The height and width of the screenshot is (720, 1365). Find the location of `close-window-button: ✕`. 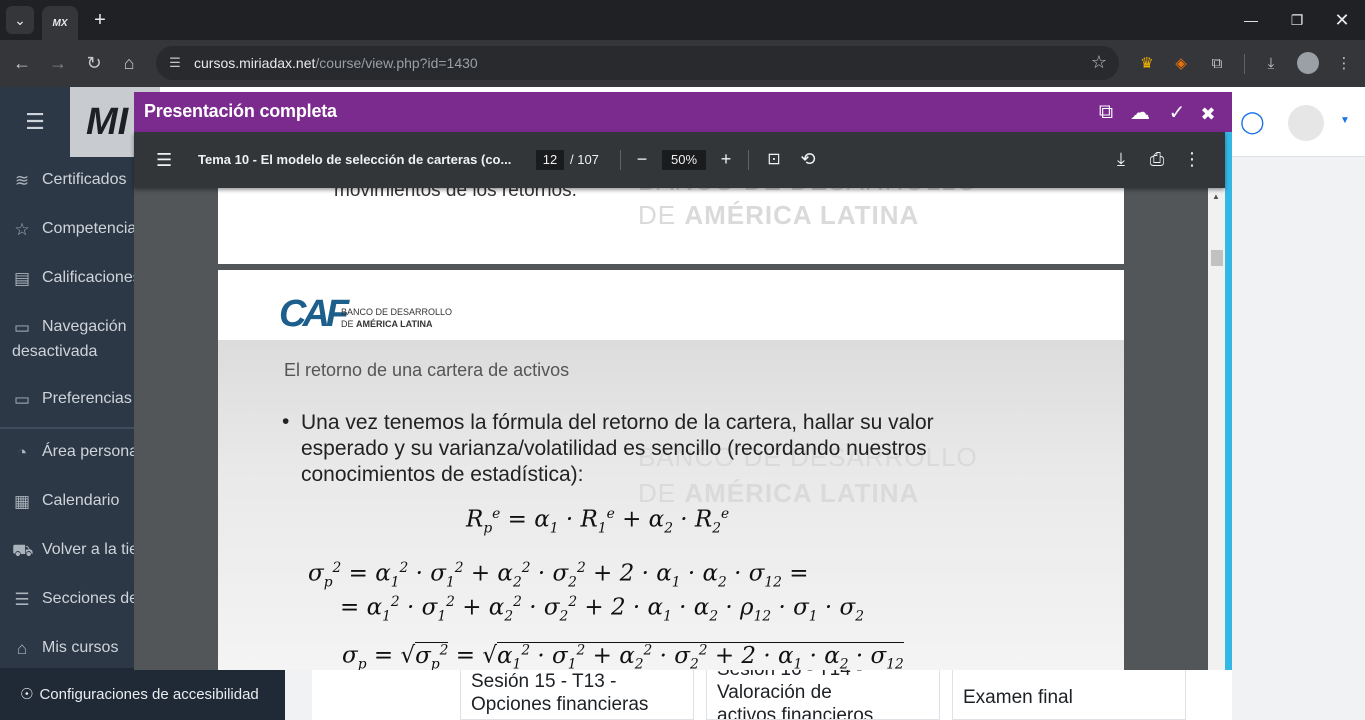

close-window-button: ✕ is located at coordinates (1342, 20).